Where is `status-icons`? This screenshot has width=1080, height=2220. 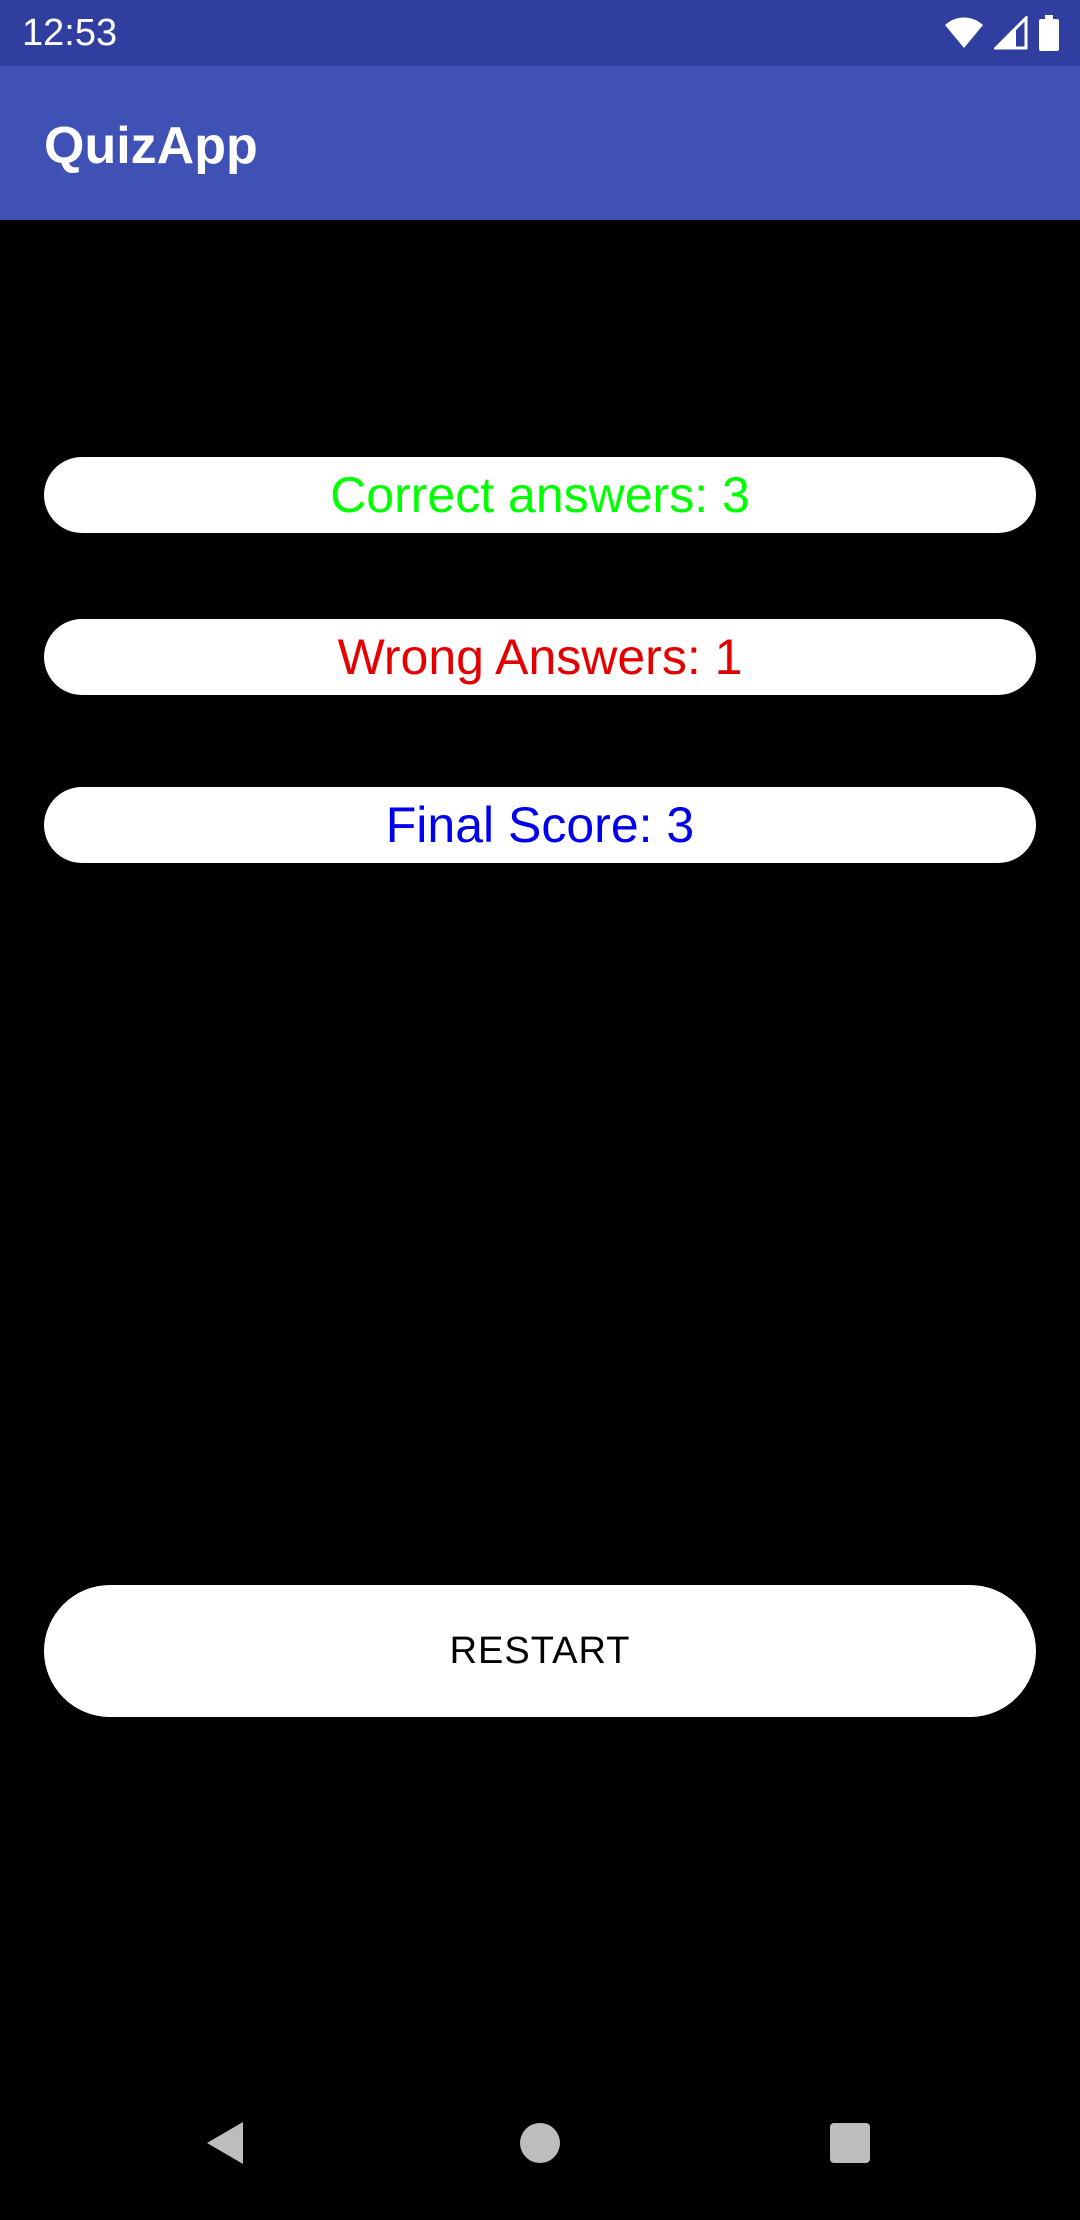 status-icons is located at coordinates (1002, 33).